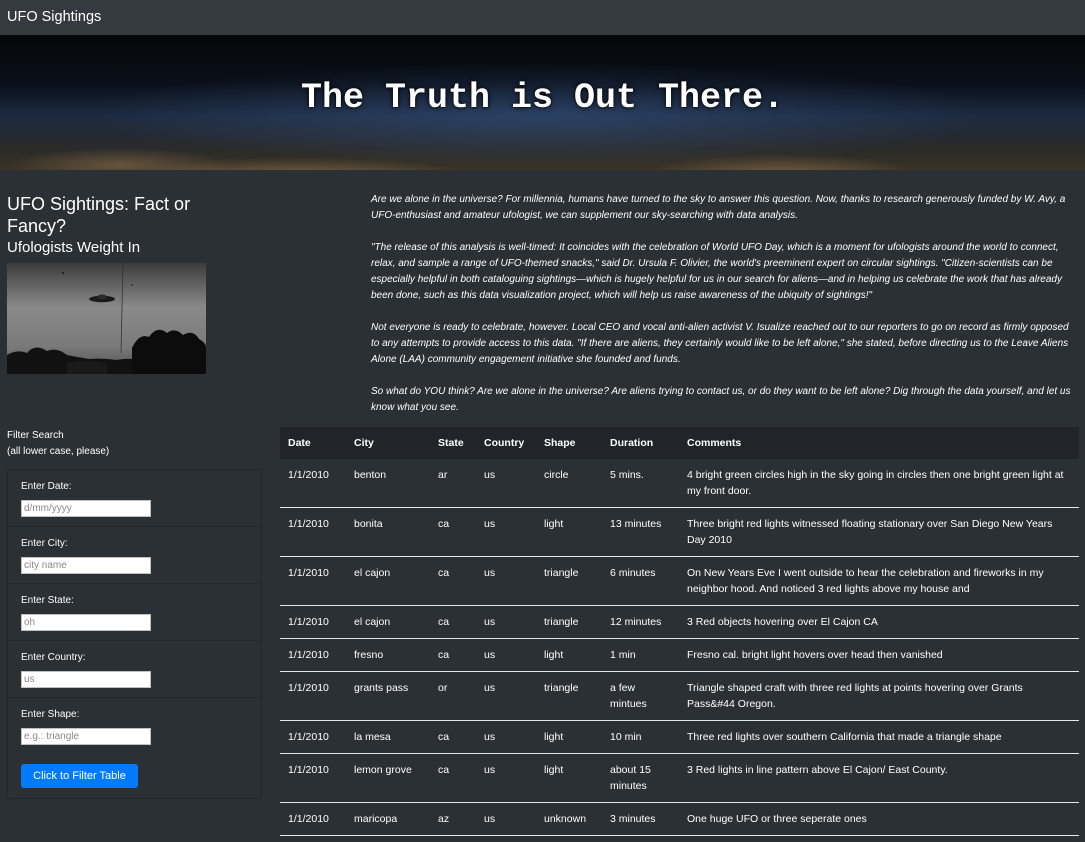 Image resolution: width=1085 pixels, height=842 pixels. What do you see at coordinates (879, 819) in the screenshot?
I see `cell-comments: One huge UFO or three seperate ones` at bounding box center [879, 819].